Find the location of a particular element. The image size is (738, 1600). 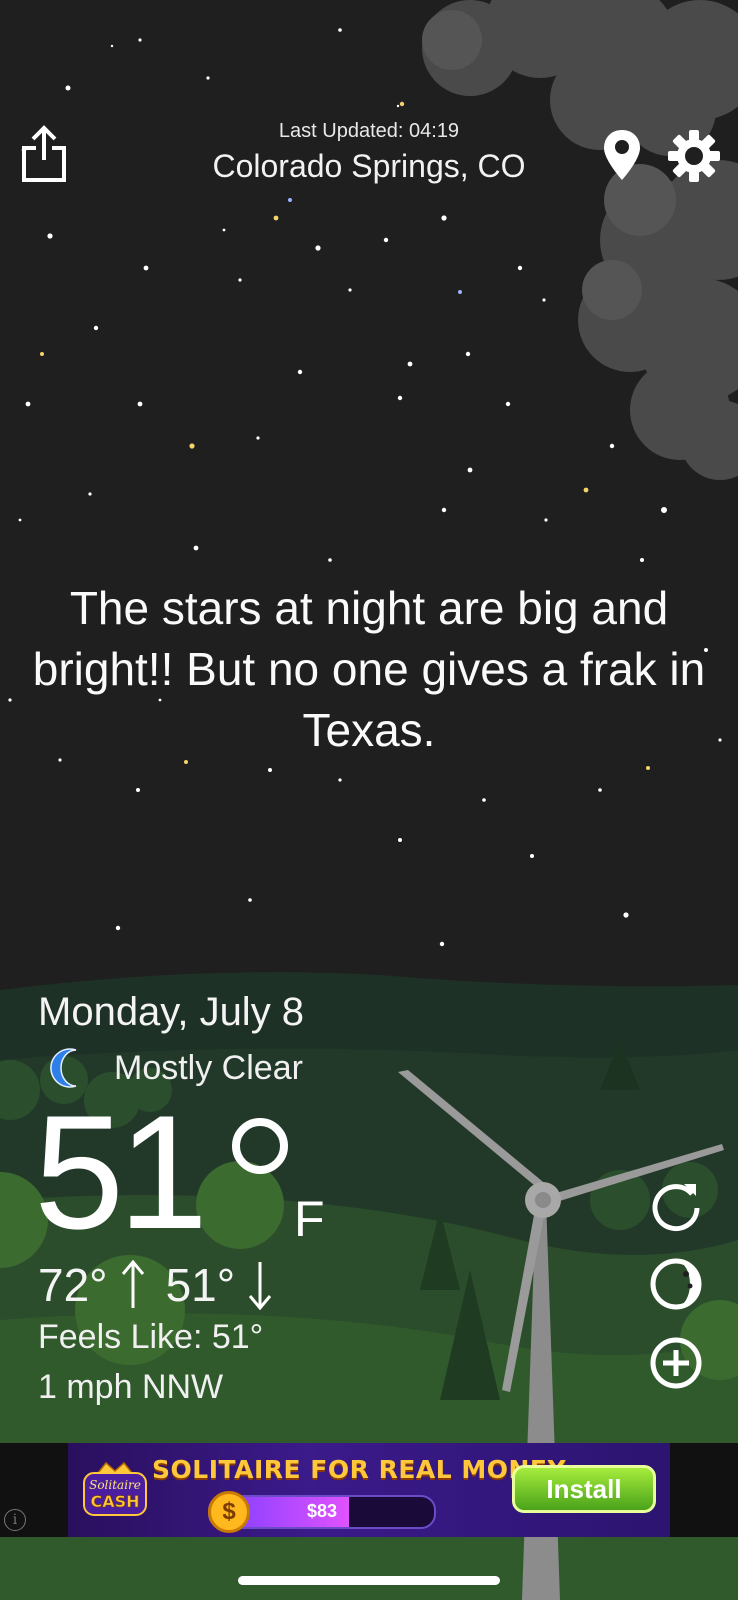

degree-symbol is located at coordinates (260, 1146).